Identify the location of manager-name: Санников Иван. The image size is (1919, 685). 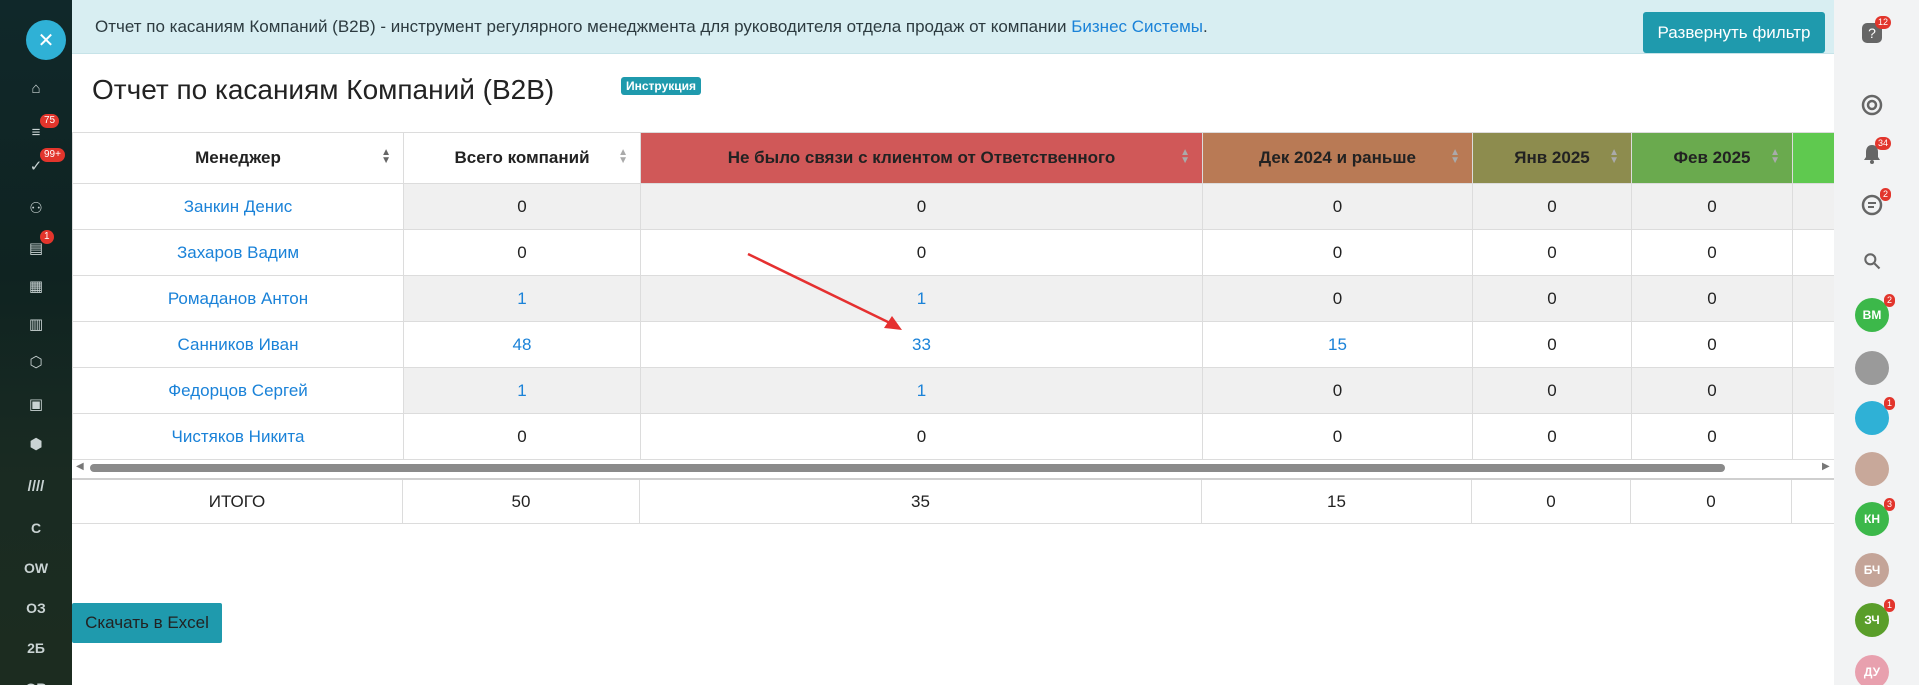
(238, 344).